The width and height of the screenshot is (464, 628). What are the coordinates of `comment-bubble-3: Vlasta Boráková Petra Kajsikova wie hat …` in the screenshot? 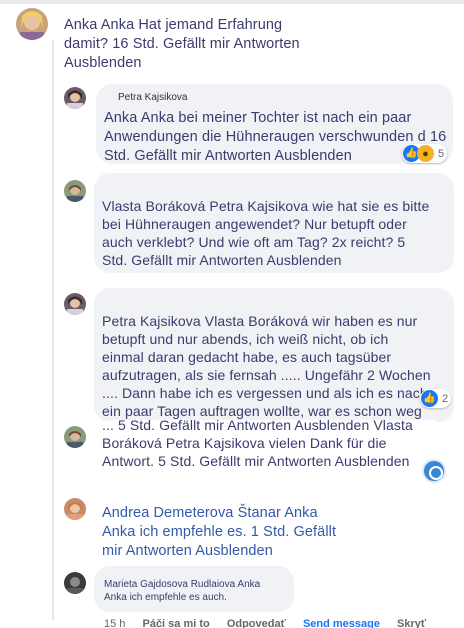 It's located at (274, 223).